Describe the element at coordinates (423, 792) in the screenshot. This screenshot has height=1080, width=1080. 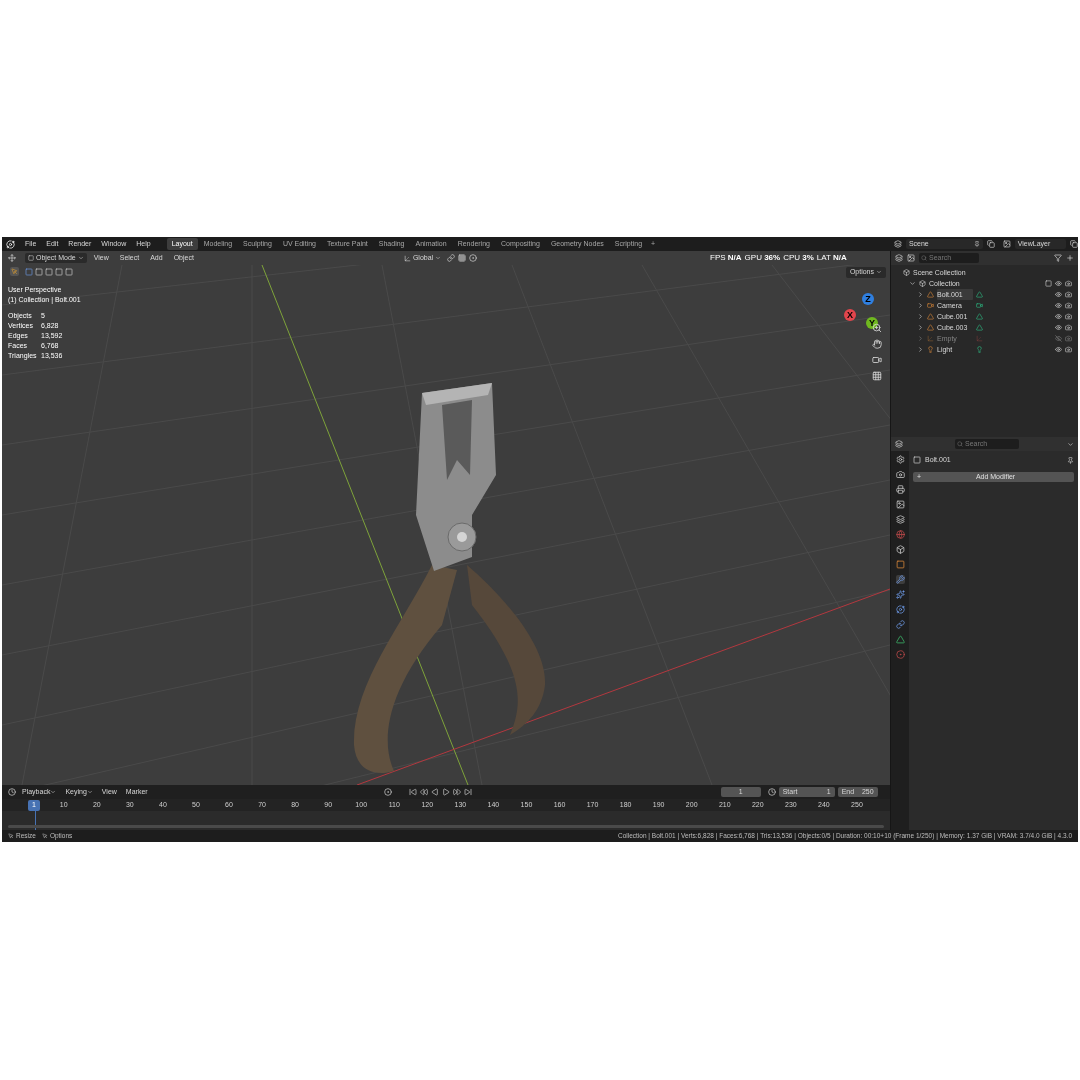
I see `previous-keyframe-icon` at that location.